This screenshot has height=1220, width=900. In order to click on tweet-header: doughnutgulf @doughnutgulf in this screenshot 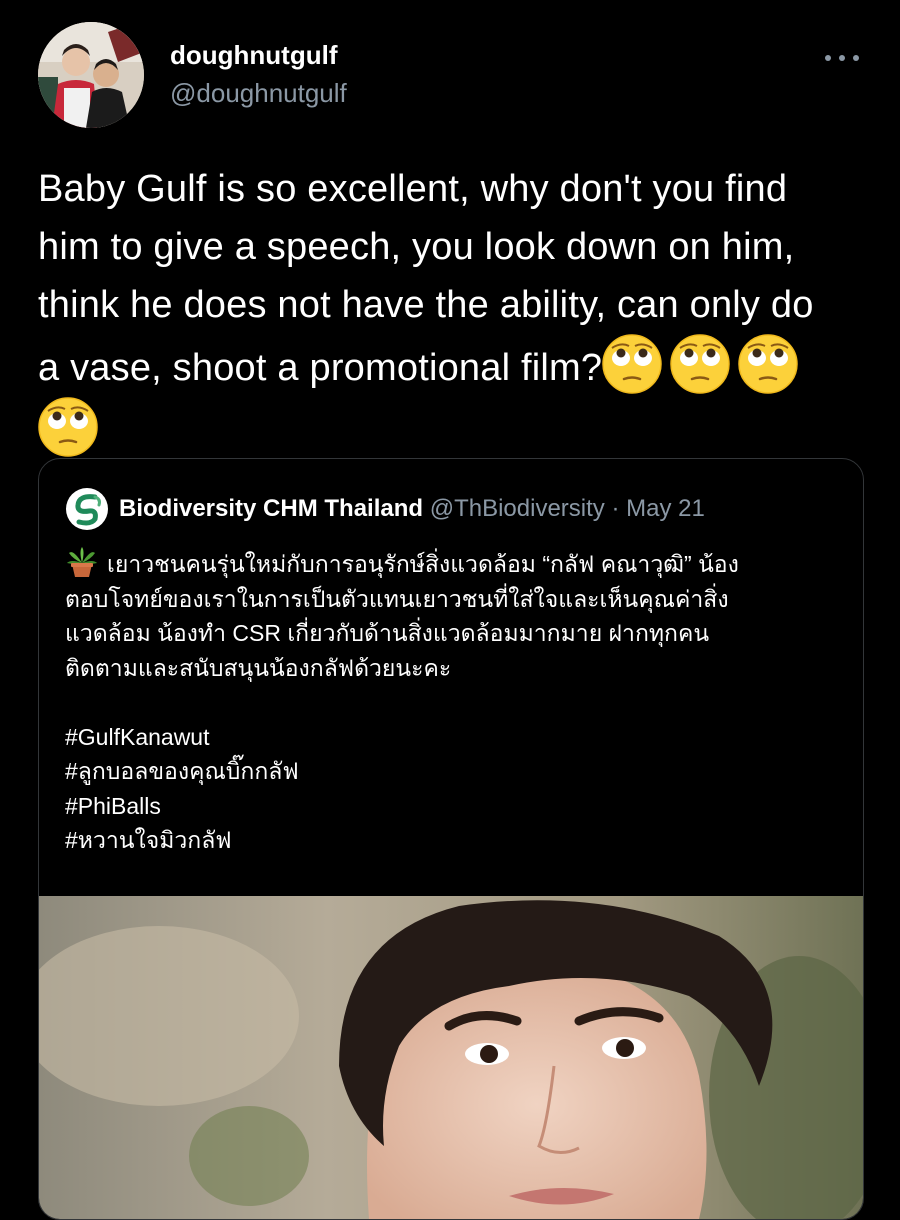, I will do `click(453, 77)`.